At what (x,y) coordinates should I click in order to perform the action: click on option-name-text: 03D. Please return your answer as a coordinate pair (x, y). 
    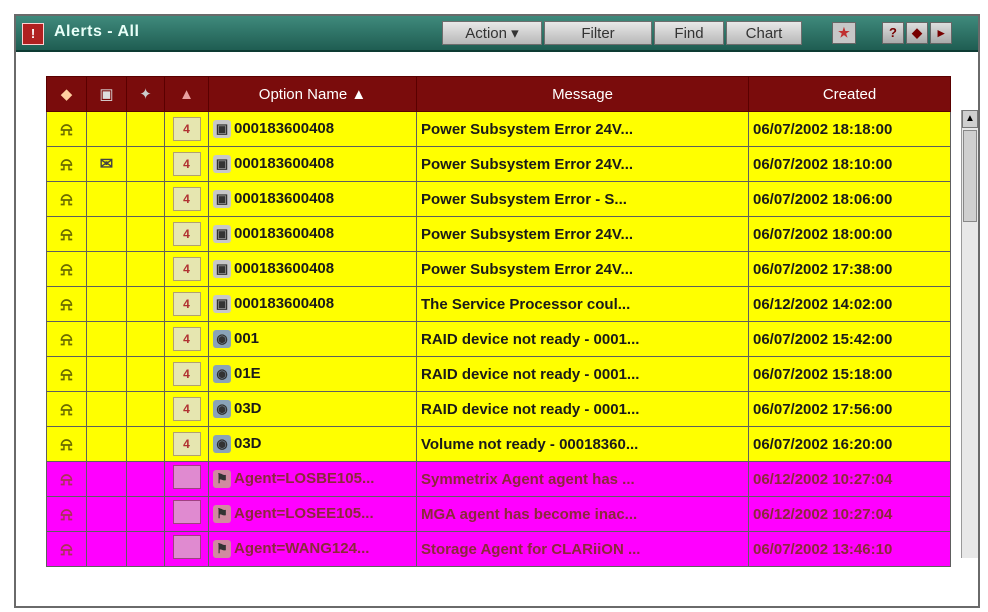
    Looking at the image, I should click on (248, 443).